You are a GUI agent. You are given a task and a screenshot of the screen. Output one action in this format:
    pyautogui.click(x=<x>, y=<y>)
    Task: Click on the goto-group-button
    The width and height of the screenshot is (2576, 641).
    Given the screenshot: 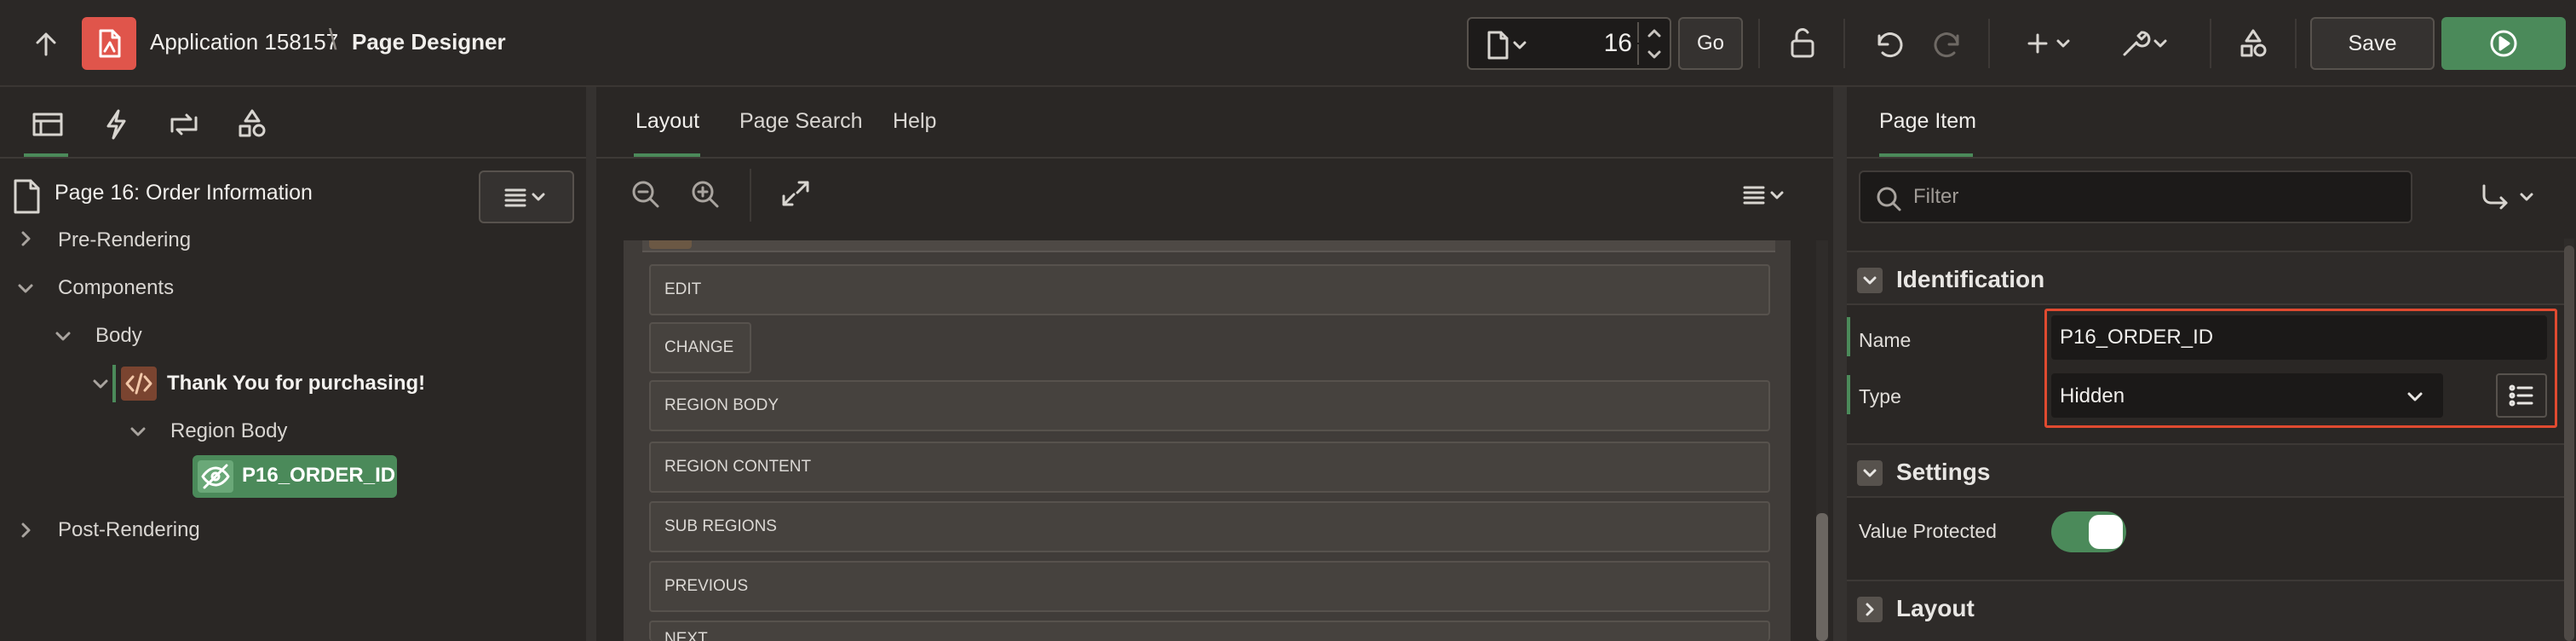 What is the action you would take?
    pyautogui.click(x=2498, y=197)
    